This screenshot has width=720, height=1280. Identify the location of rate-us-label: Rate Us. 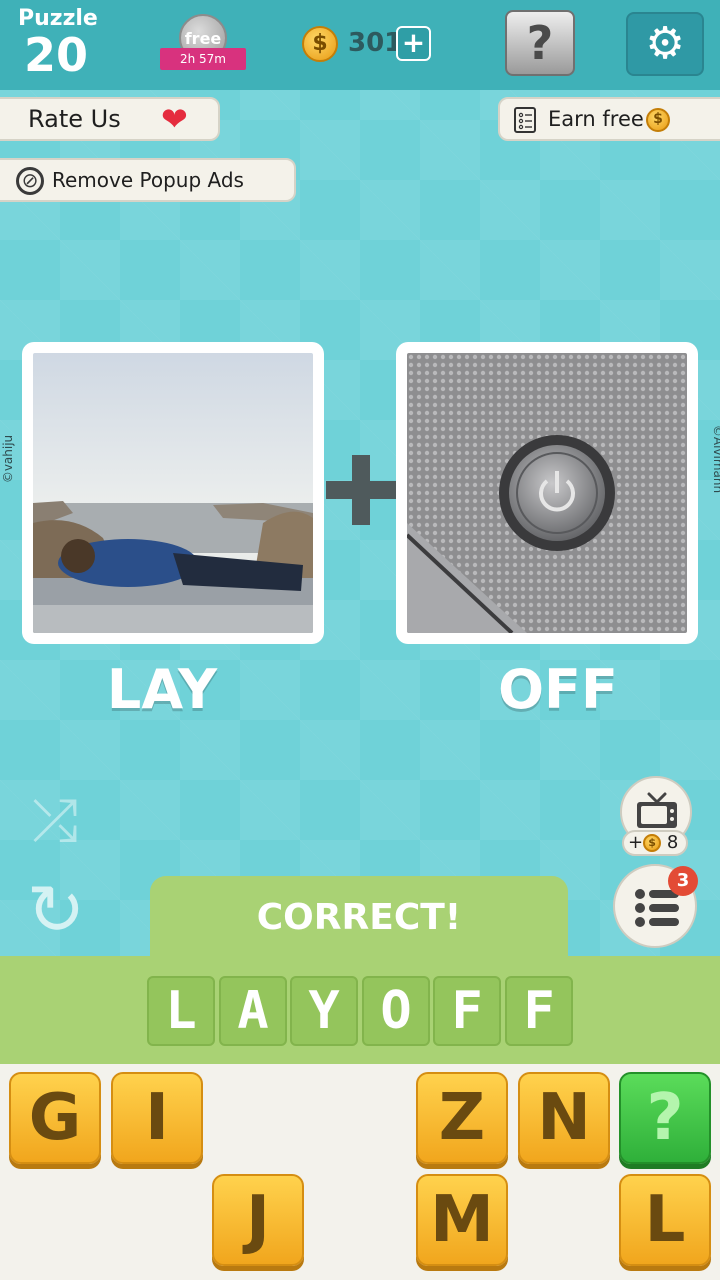
(74, 119).